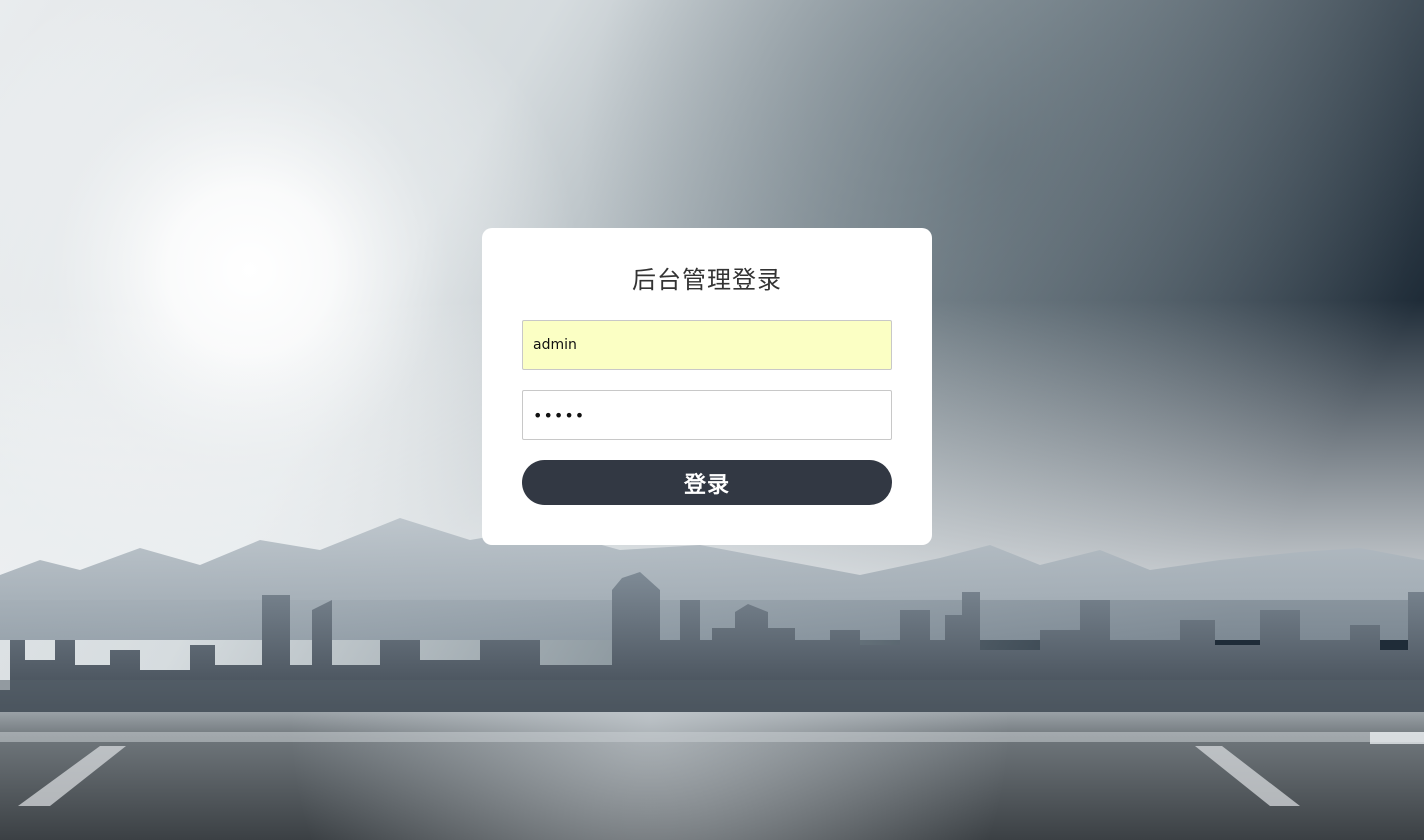 The height and width of the screenshot is (840, 1424). I want to click on login-button: 登录, so click(707, 482).